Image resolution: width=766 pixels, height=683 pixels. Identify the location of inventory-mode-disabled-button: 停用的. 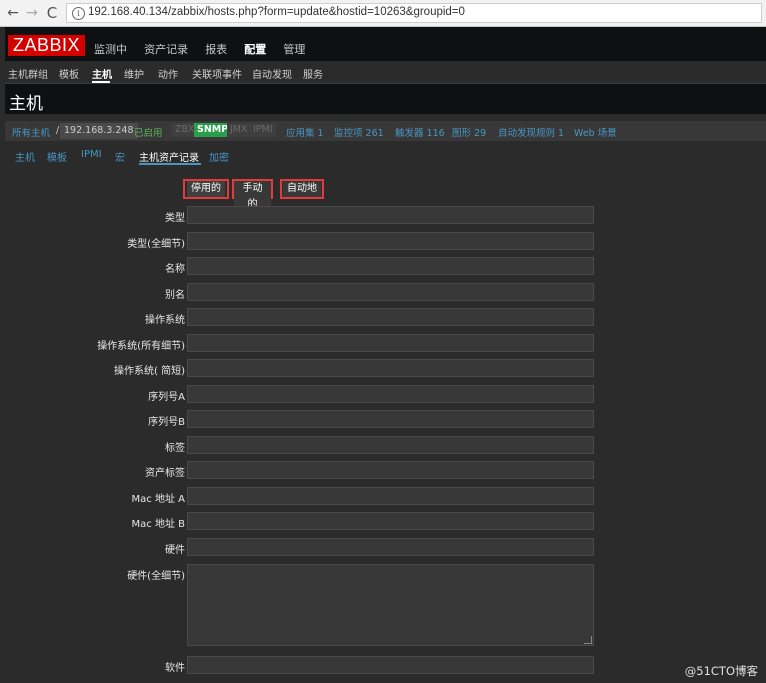
(206, 189).